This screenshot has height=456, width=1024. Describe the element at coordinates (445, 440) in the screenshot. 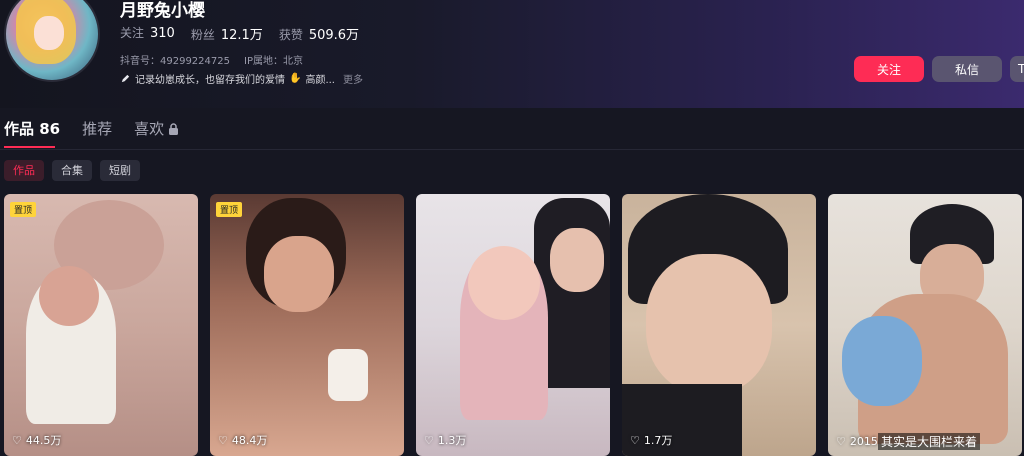

I see `video-likes: ♡ 1.3万` at that location.